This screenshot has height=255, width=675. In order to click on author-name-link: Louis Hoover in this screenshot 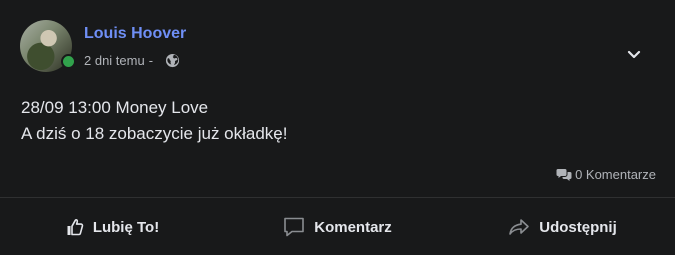, I will do `click(135, 34)`.